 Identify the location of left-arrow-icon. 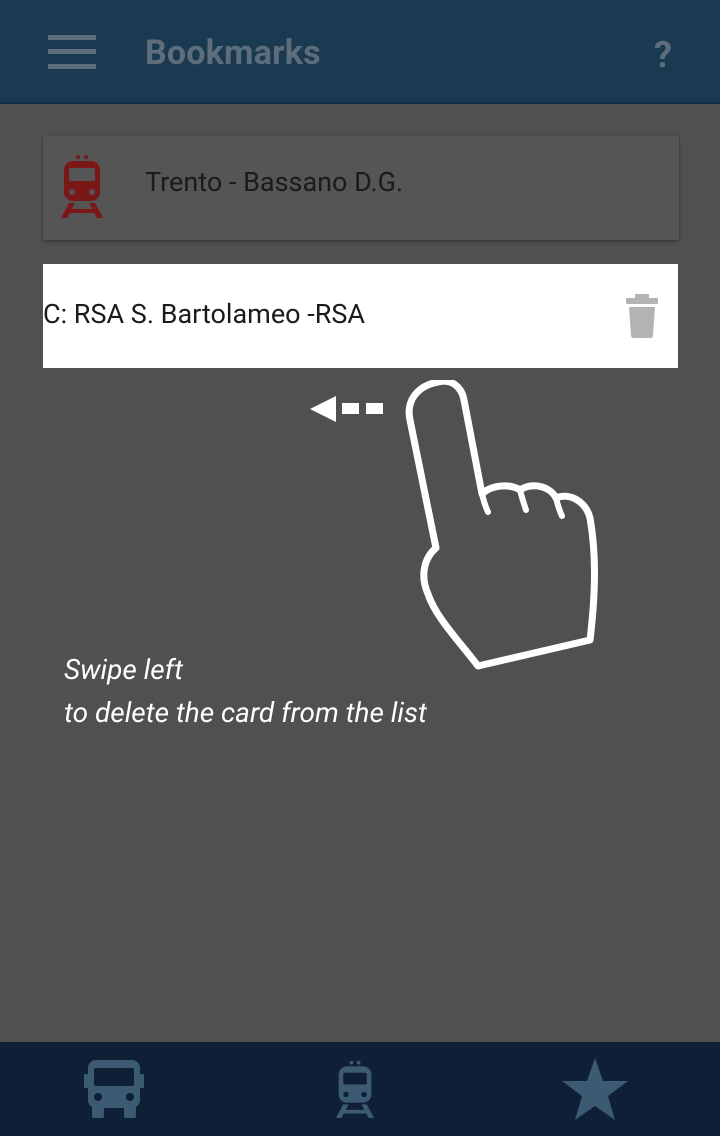
(346, 409).